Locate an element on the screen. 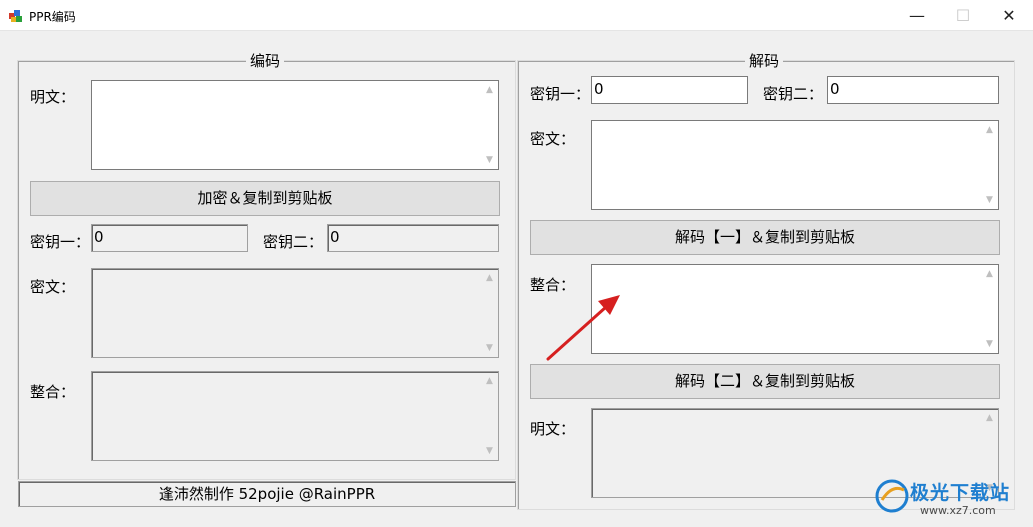  decode-plaintext-label: 明文： is located at coordinates (553, 429).